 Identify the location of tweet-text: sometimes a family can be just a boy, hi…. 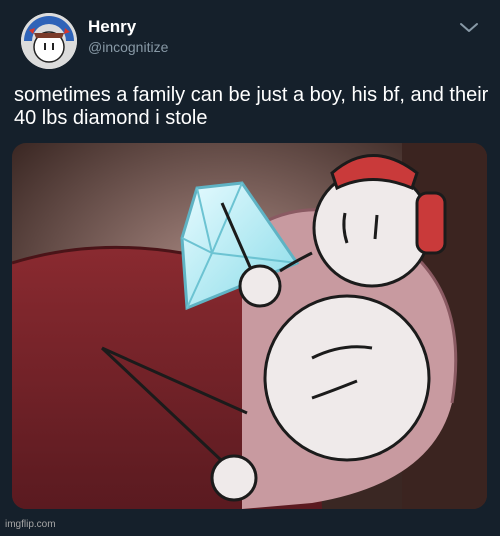
(251, 106).